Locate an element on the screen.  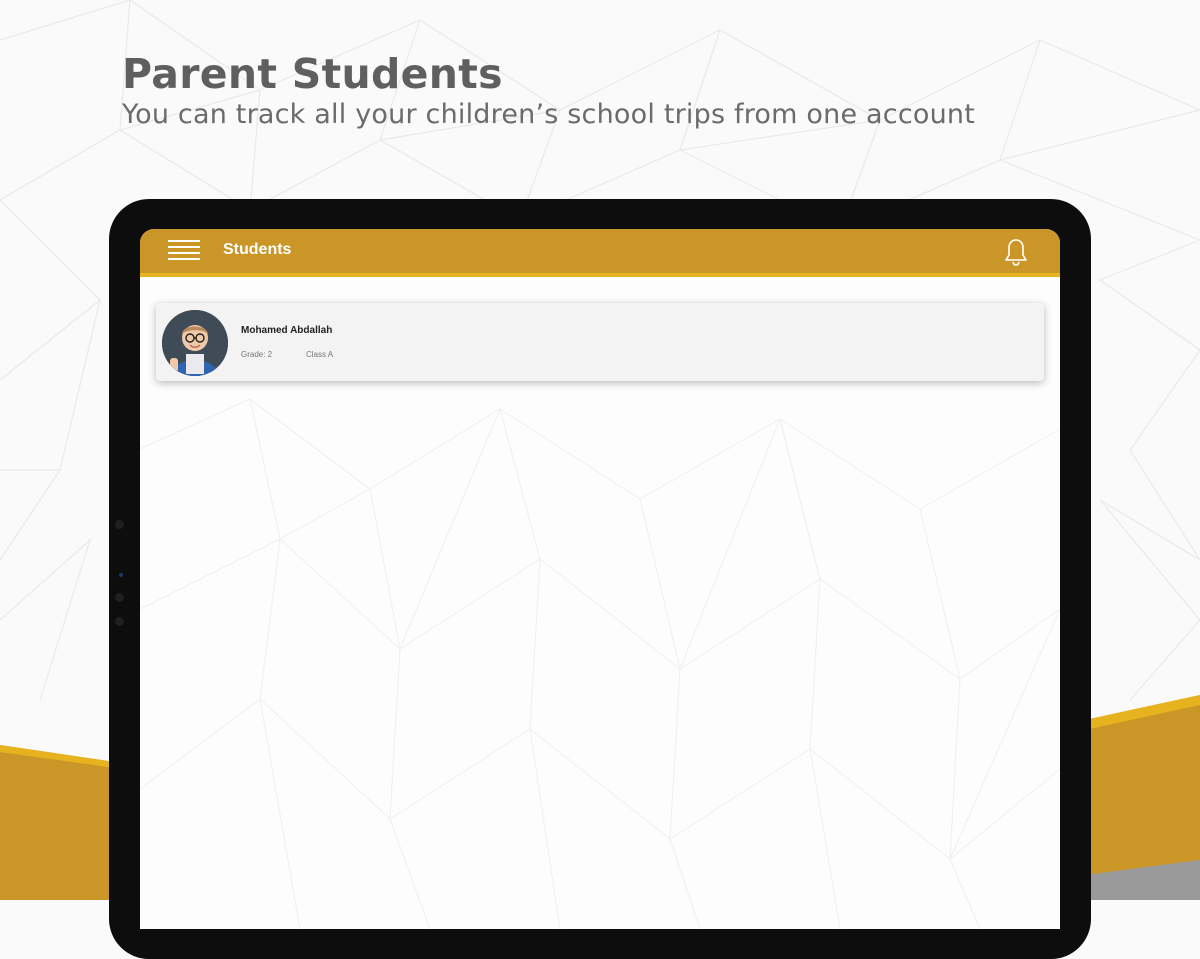
student-photo is located at coordinates (195, 343).